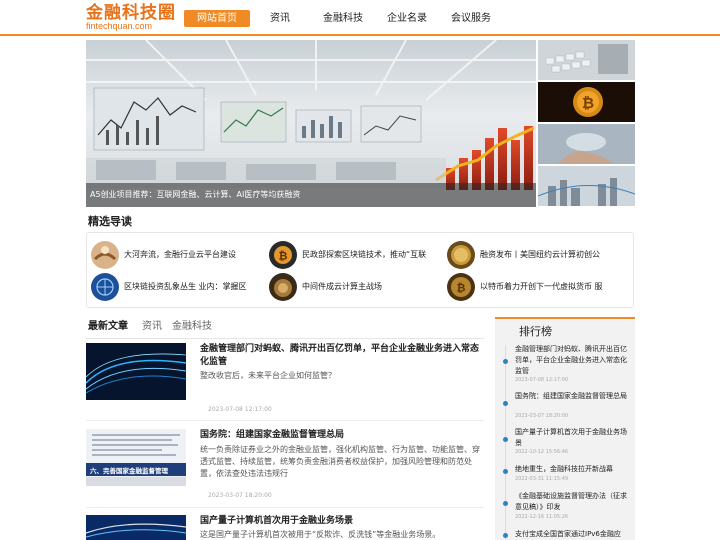  I want to click on ranking-item-text: 金融管理部门对蚂蚁、腾讯开出百亿罚单，平台企业金融业务进入常态化监管, so click(571, 360).